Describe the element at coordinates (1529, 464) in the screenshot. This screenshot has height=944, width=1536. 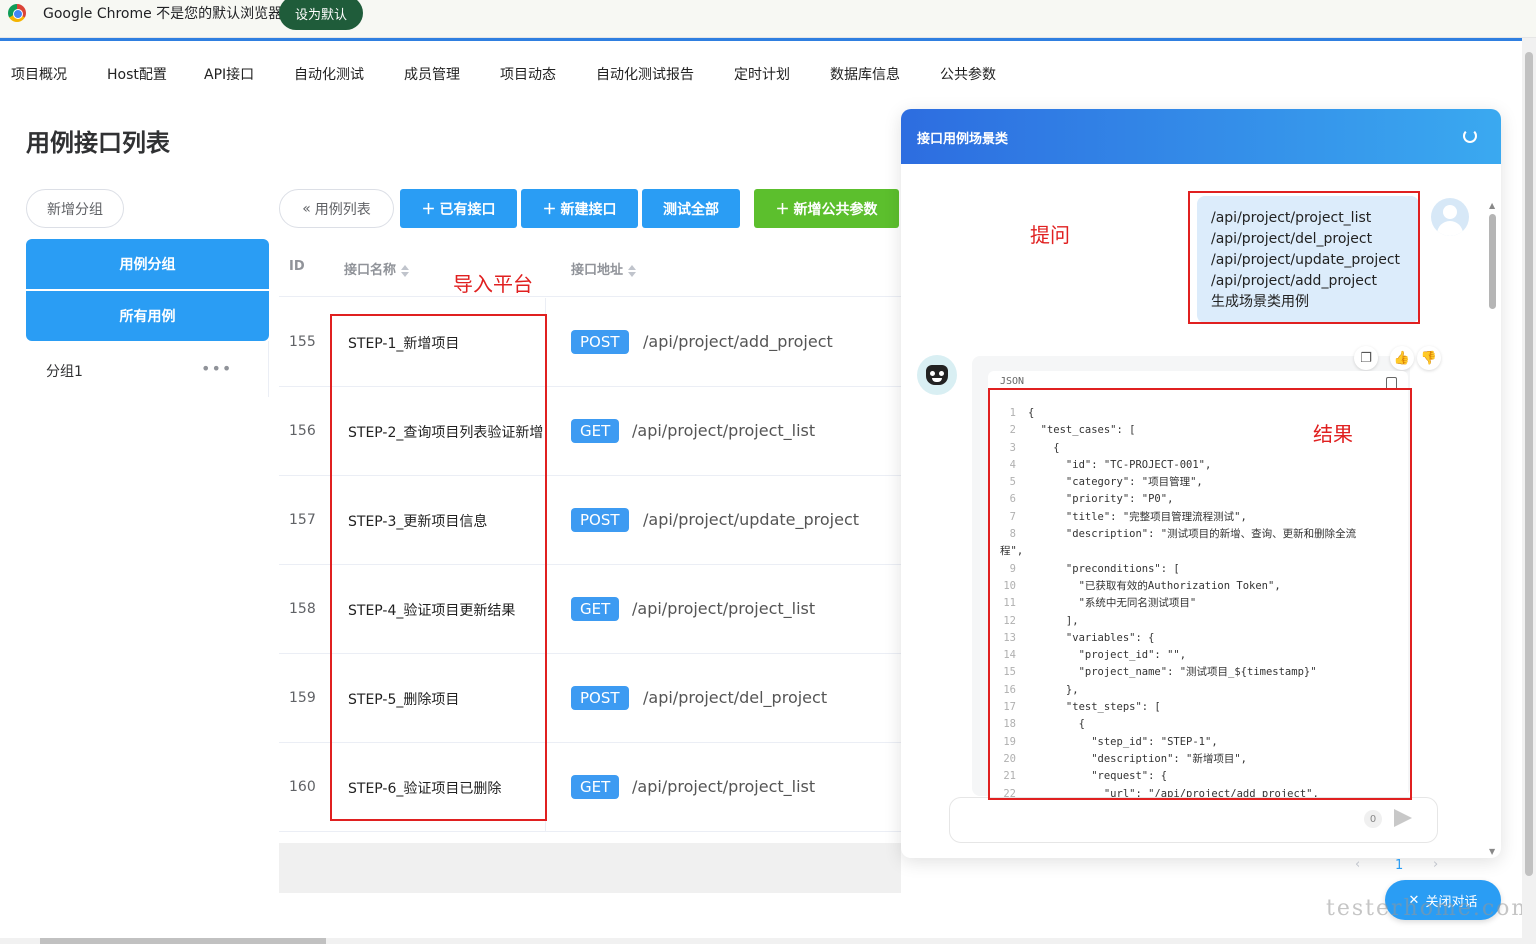
I see `page-scrollbar` at that location.